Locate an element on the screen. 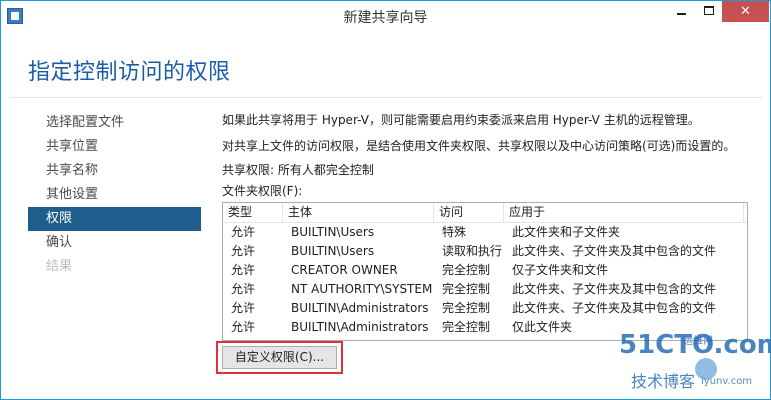 This screenshot has width=771, height=400. nav-item-confirm: 确认 is located at coordinates (114, 243).